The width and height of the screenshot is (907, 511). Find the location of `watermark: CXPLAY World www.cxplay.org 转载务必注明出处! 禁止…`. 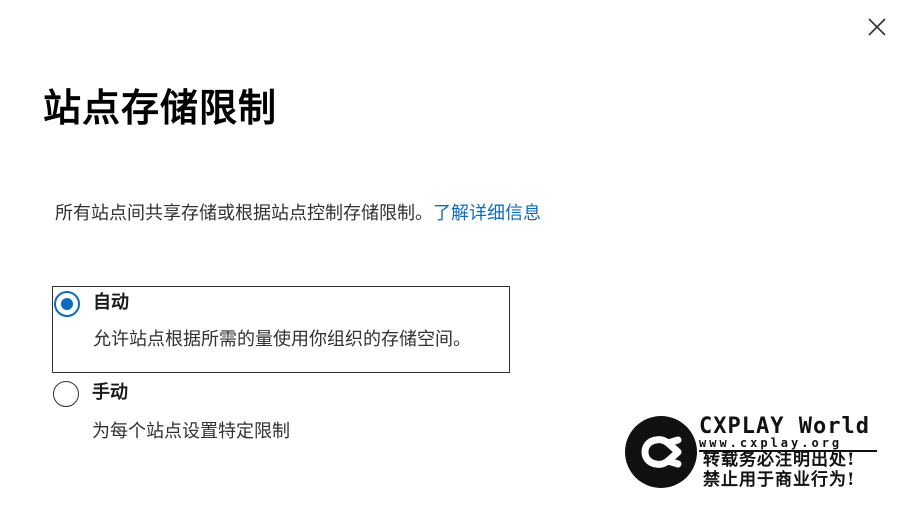

watermark: CXPLAY World www.cxplay.org 转载务必注明出处! 禁止… is located at coordinates (752, 452).